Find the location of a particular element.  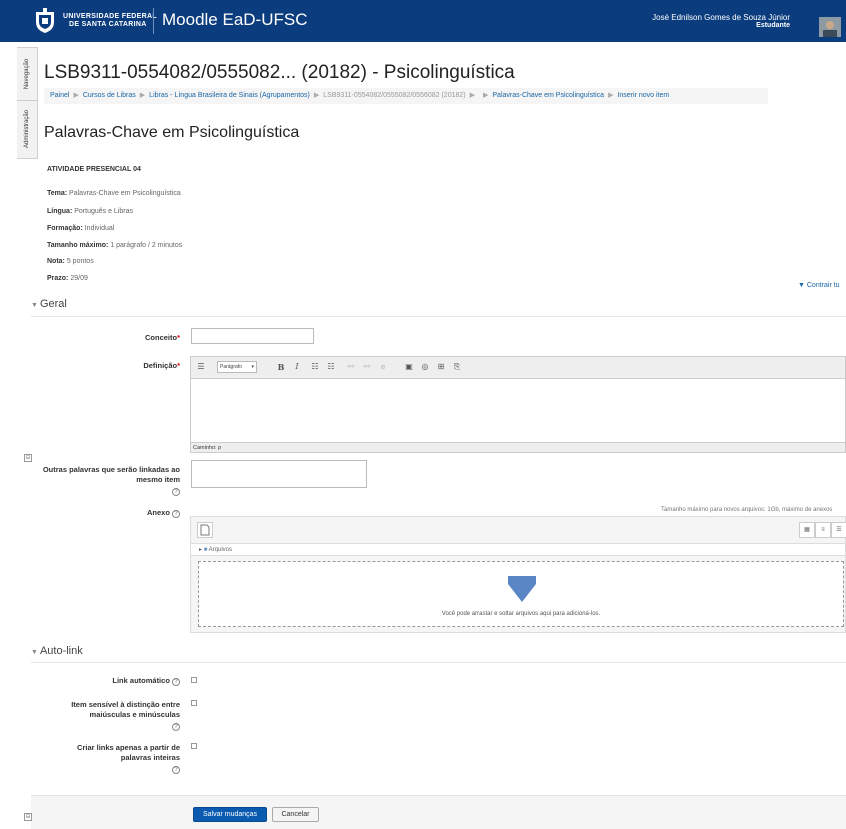

site-name: Moodle EaD-UFSC is located at coordinates (235, 20).